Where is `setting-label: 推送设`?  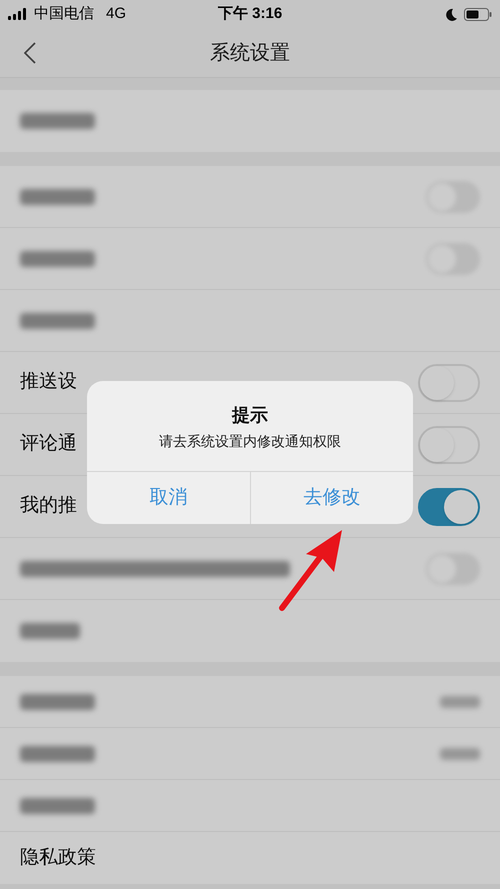
setting-label: 推送设 is located at coordinates (48, 382).